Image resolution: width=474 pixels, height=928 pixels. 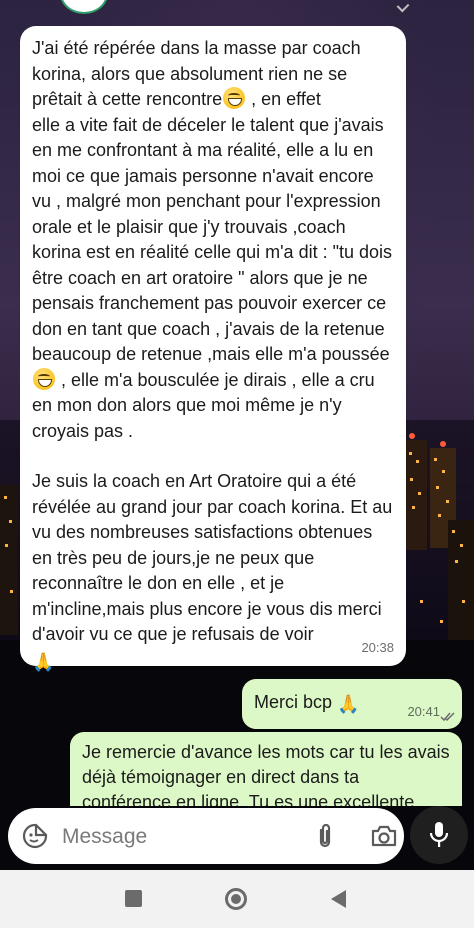 What do you see at coordinates (213, 456) in the screenshot?
I see `paragraph-spacer` at bounding box center [213, 456].